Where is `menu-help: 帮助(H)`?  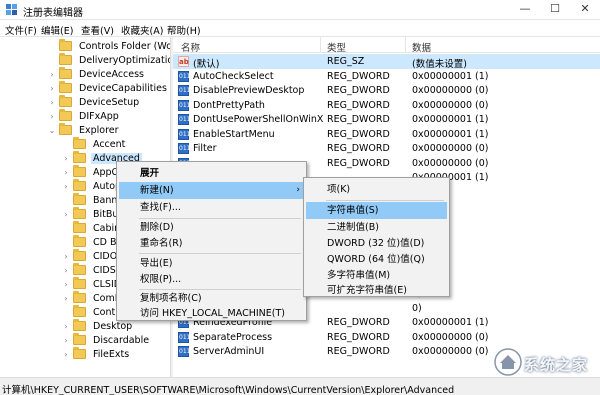
menu-help: 帮助(H) is located at coordinates (184, 30).